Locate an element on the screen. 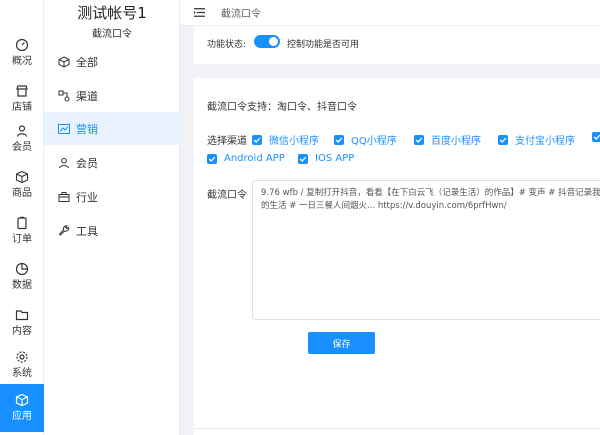 This screenshot has height=435, width=600. channel-label: 选择渠道 is located at coordinates (227, 141).